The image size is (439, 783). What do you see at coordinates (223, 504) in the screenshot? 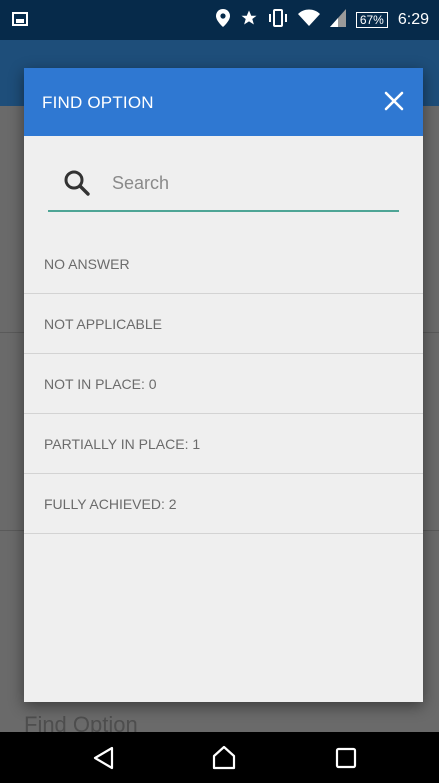
I see `option-fully-achieved: FULLY ACHIEVED: 2` at bounding box center [223, 504].